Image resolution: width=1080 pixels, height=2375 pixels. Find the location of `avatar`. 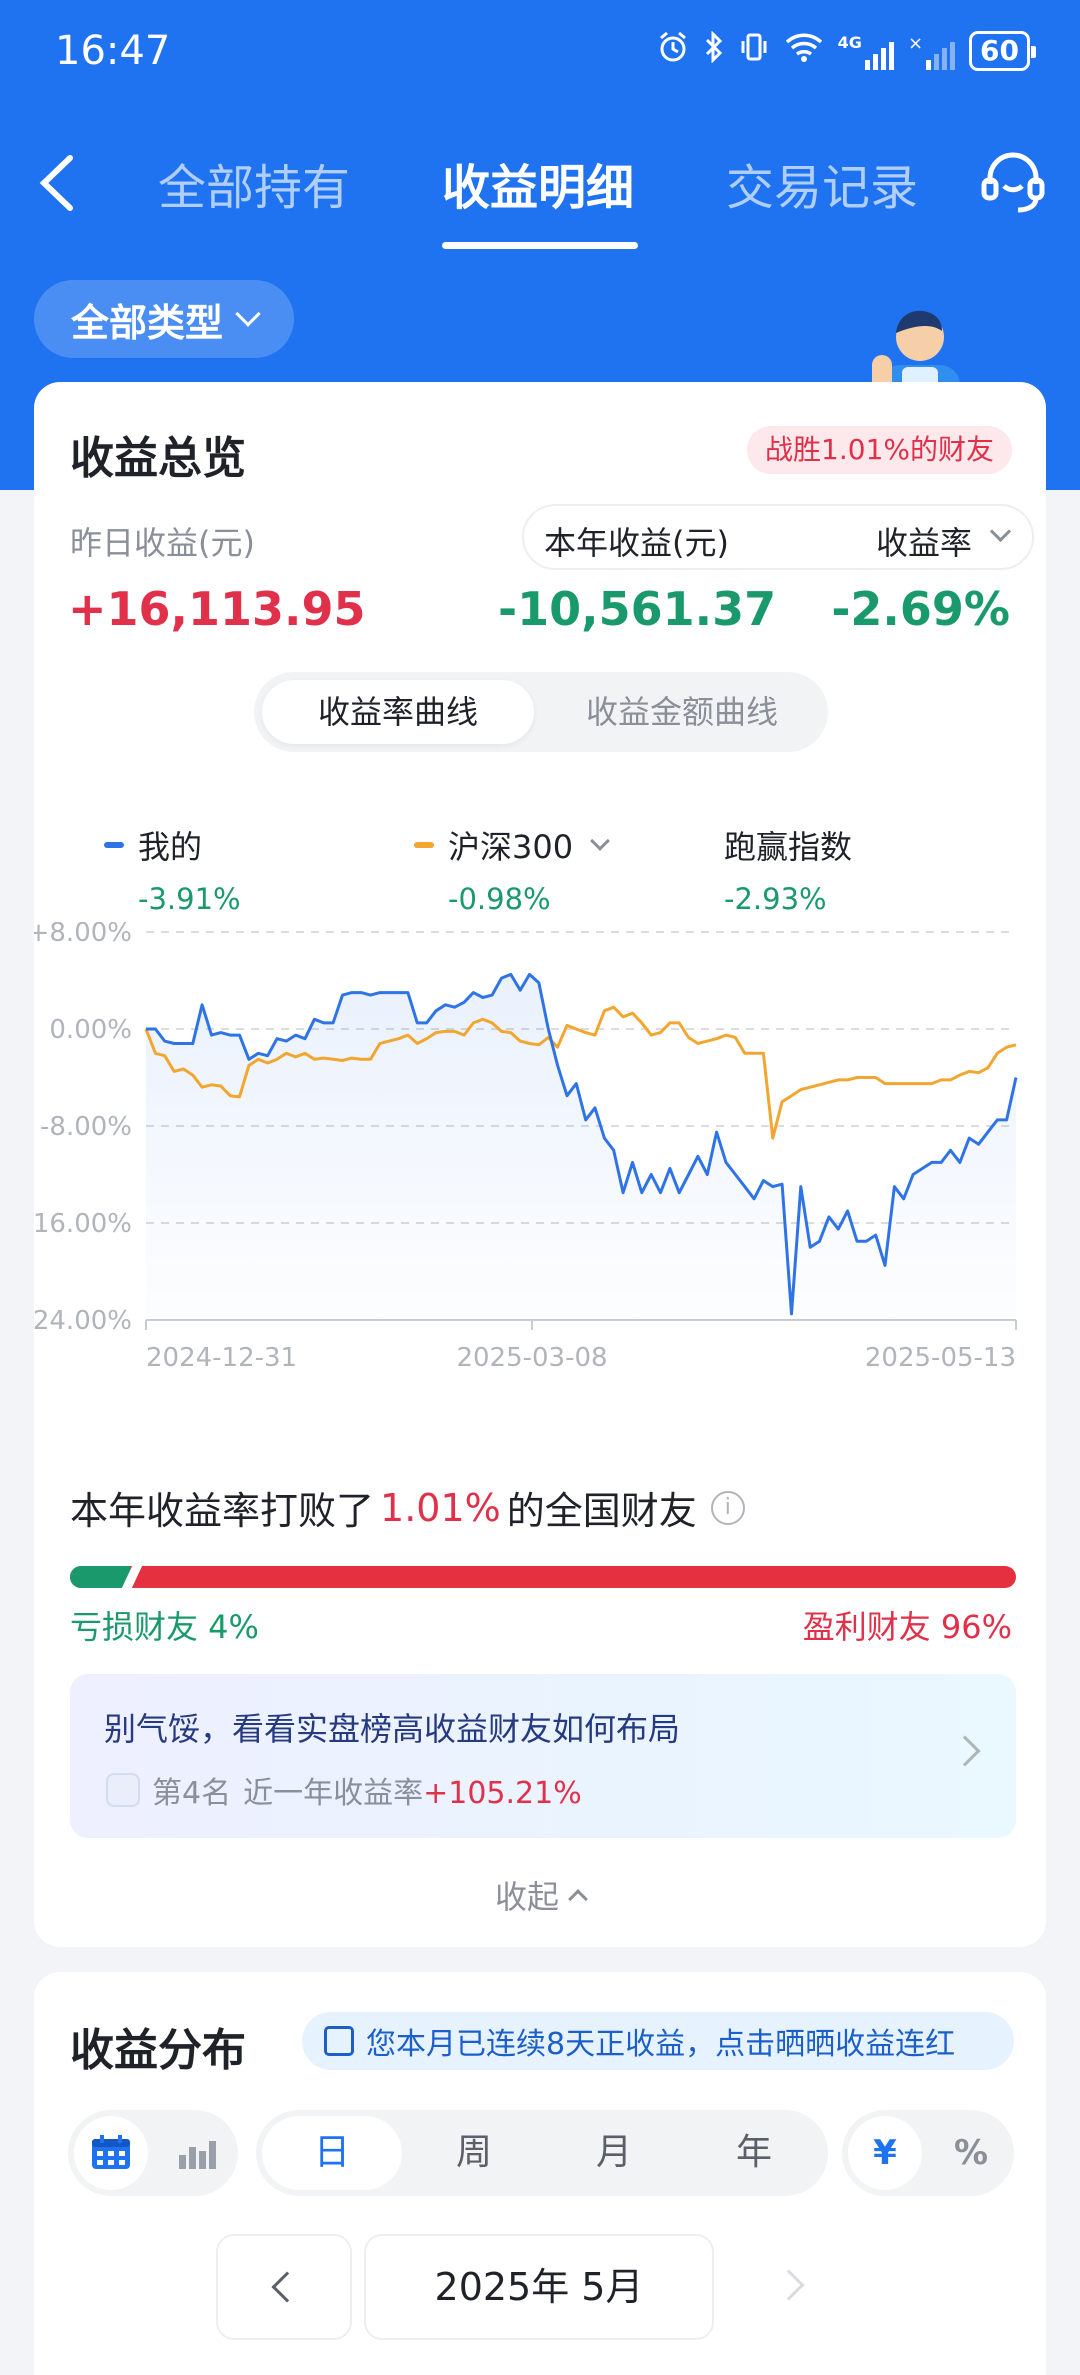

avatar is located at coordinates (123, 1790).